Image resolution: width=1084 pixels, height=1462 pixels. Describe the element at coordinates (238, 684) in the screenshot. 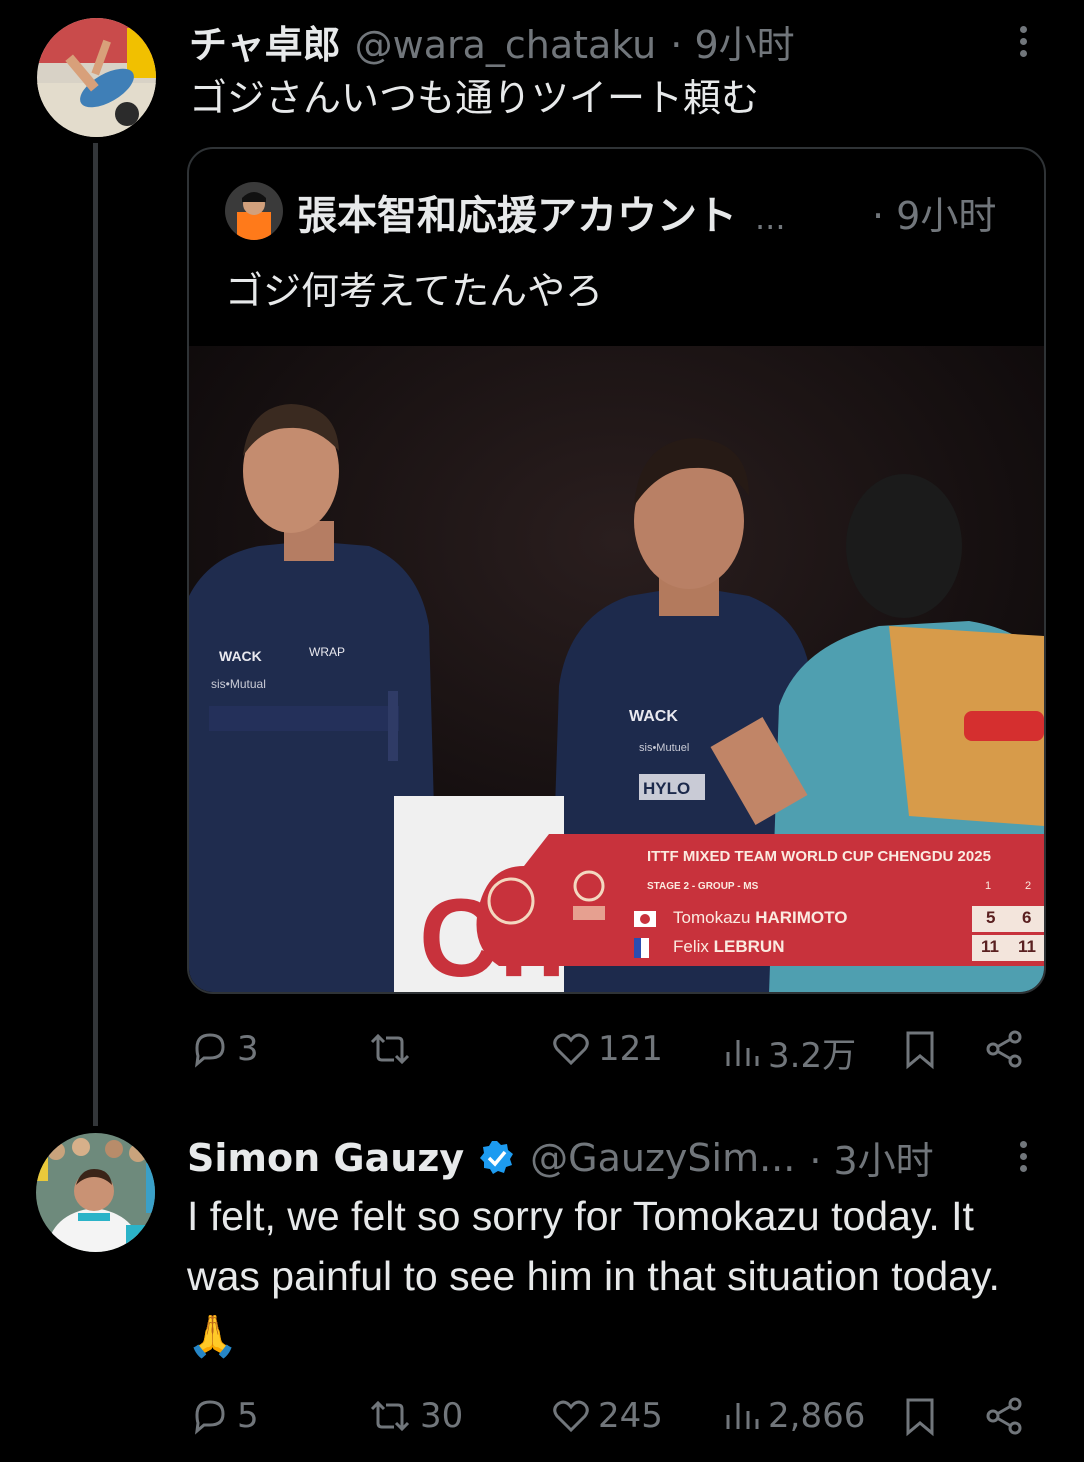

I see `svg-text: sis•Mutual` at that location.